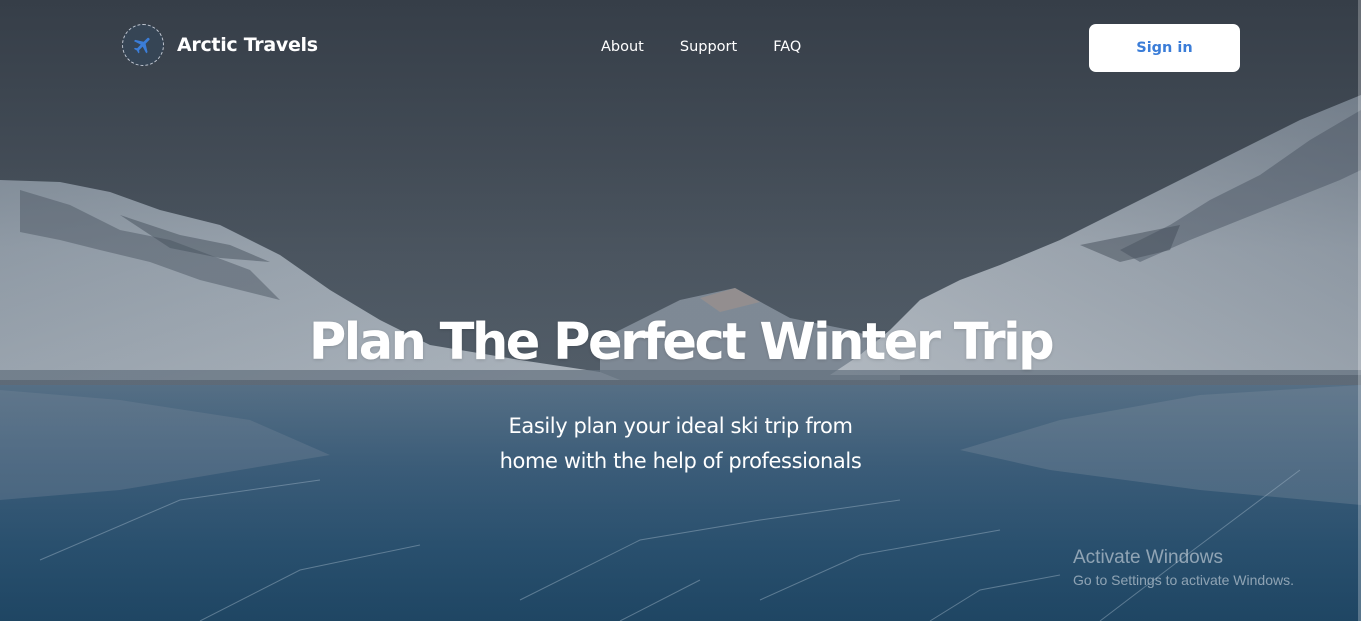 Image resolution: width=1361 pixels, height=621 pixels. I want to click on activate-windows-title: Activate Windows, so click(1148, 557).